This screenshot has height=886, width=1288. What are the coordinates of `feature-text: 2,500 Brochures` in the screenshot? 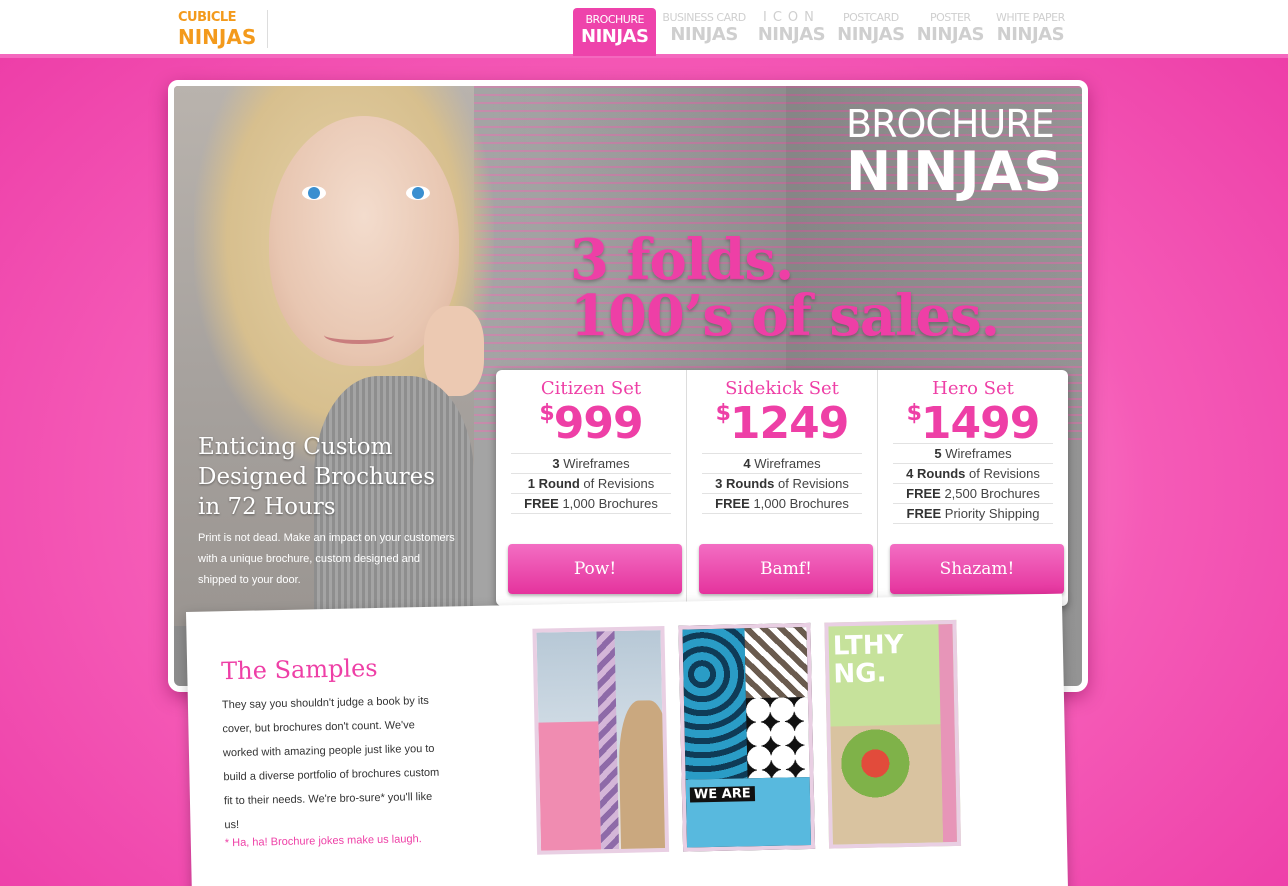 It's located at (990, 493).